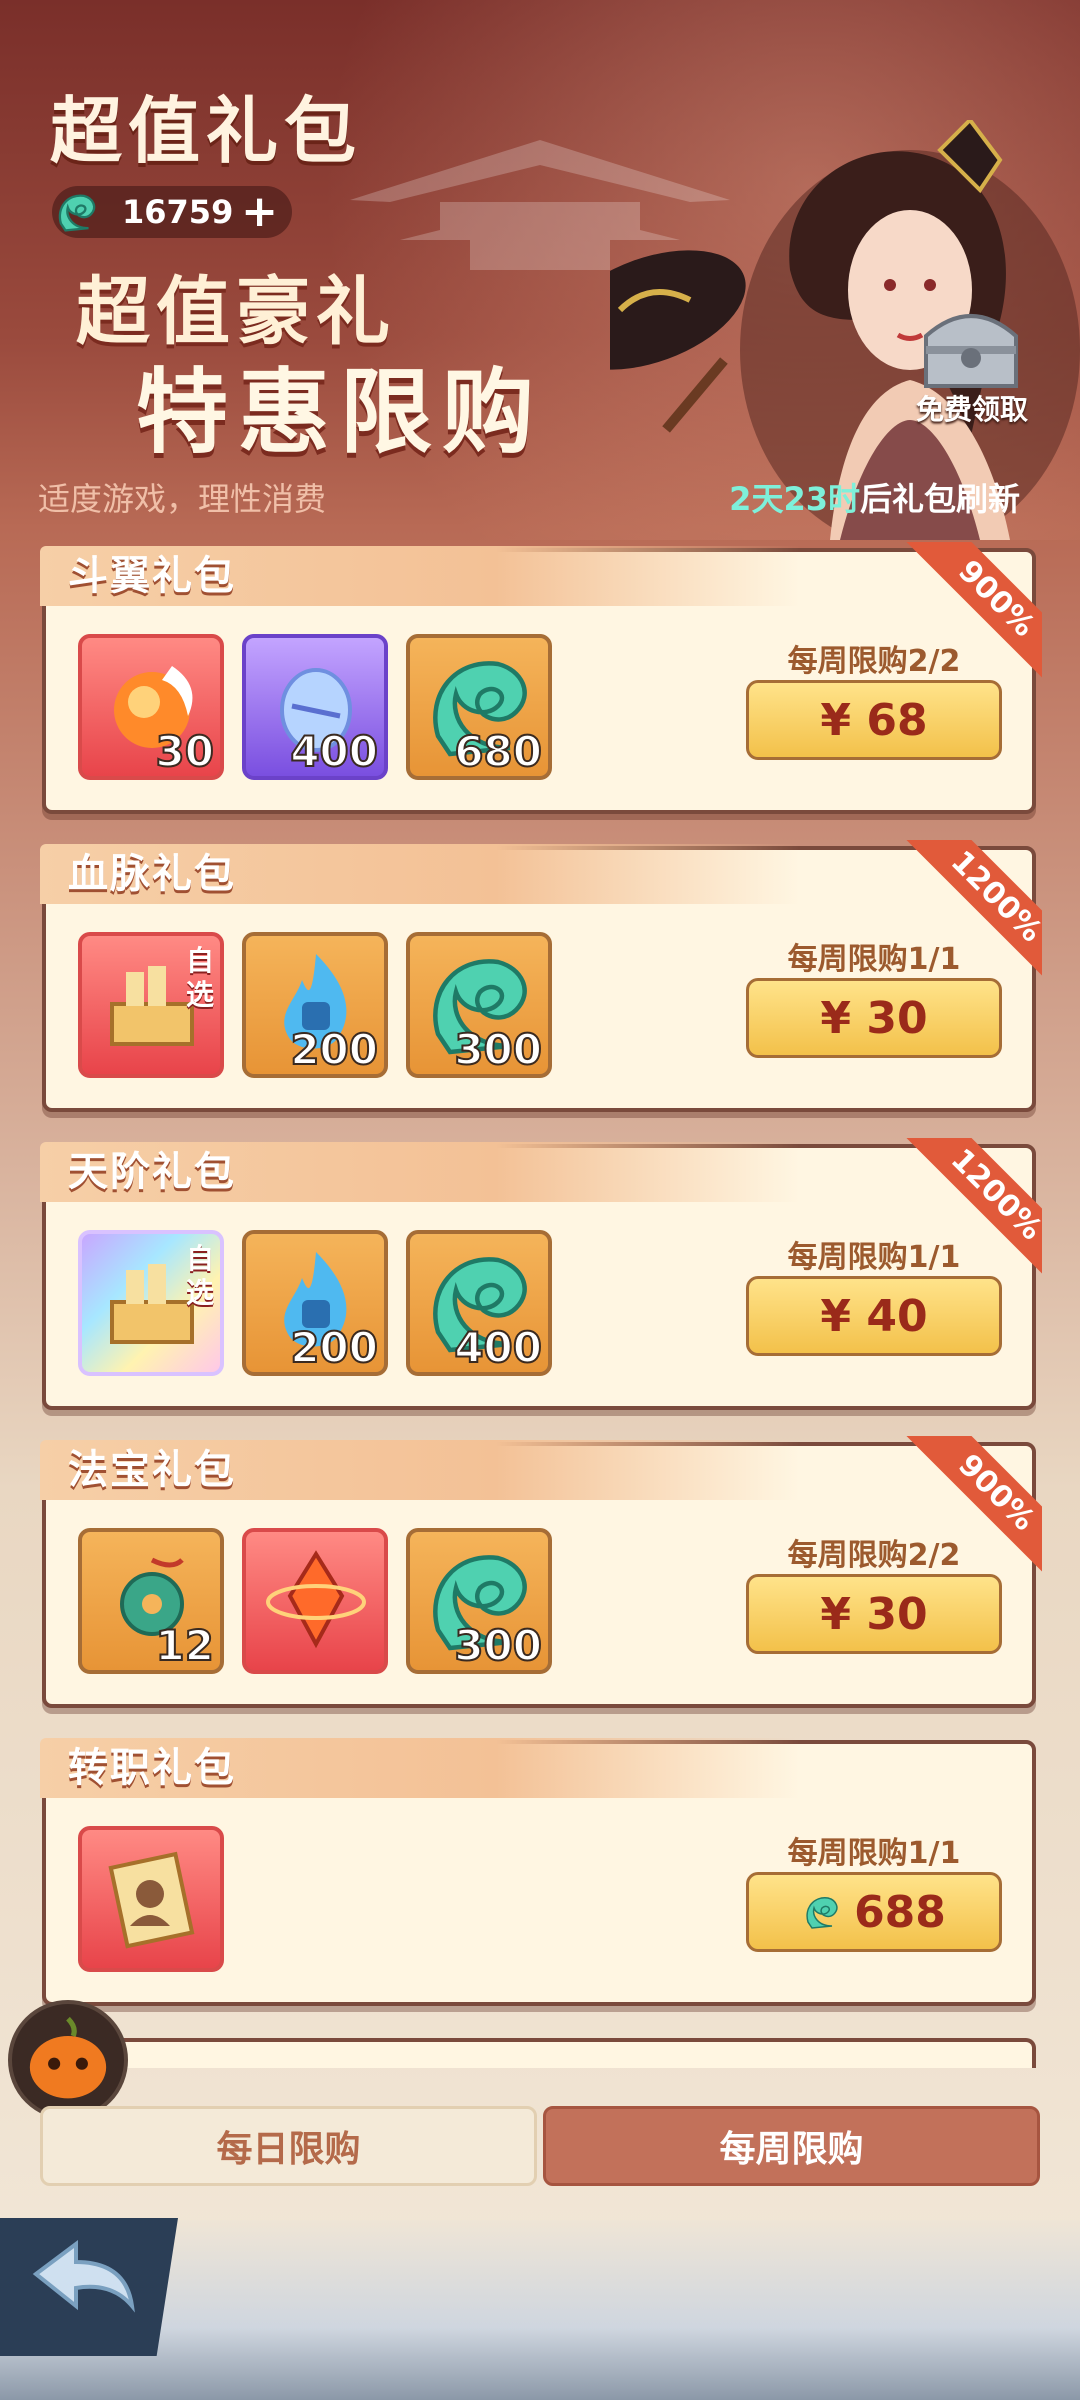 This screenshot has width=1080, height=2400. Describe the element at coordinates (791, 2146) in the screenshot. I see `tab-weekly-limit: 每周限购` at that location.